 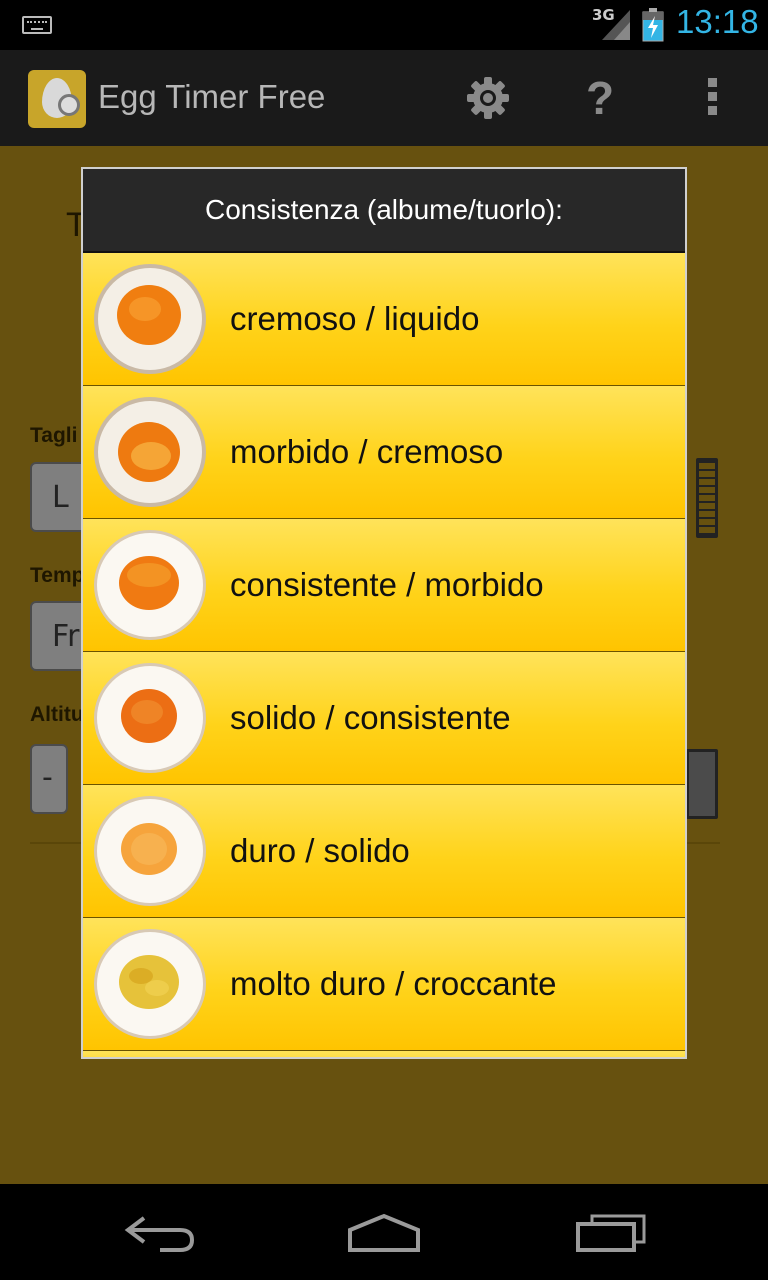 I want to click on status-clock: 13:18, so click(x=717, y=21).